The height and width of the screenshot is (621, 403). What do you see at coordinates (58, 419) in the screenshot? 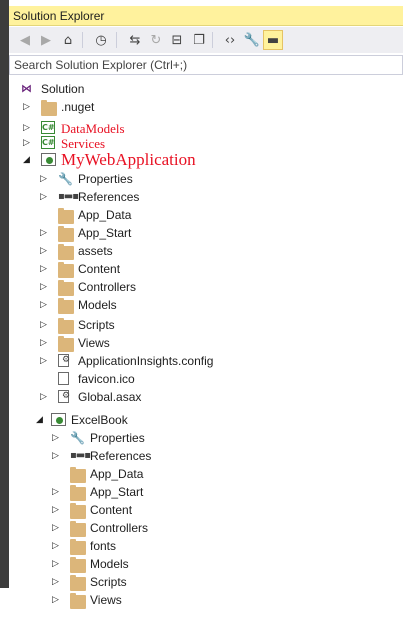
I see `web-project-icon` at bounding box center [58, 419].